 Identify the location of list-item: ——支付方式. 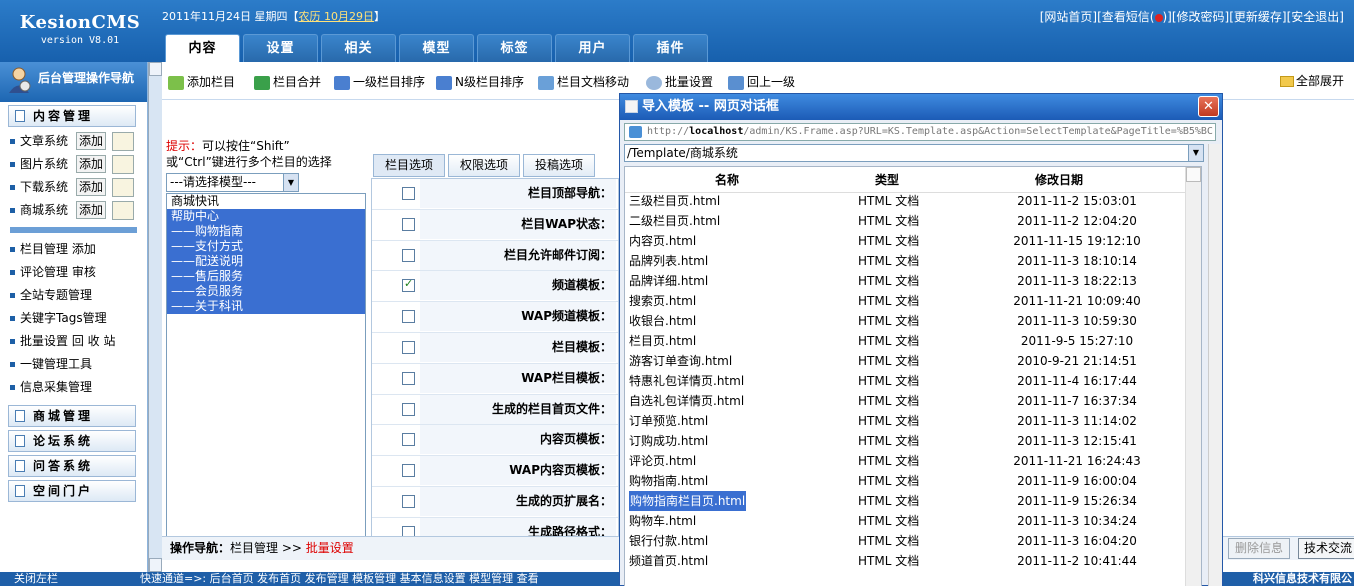
(266, 246).